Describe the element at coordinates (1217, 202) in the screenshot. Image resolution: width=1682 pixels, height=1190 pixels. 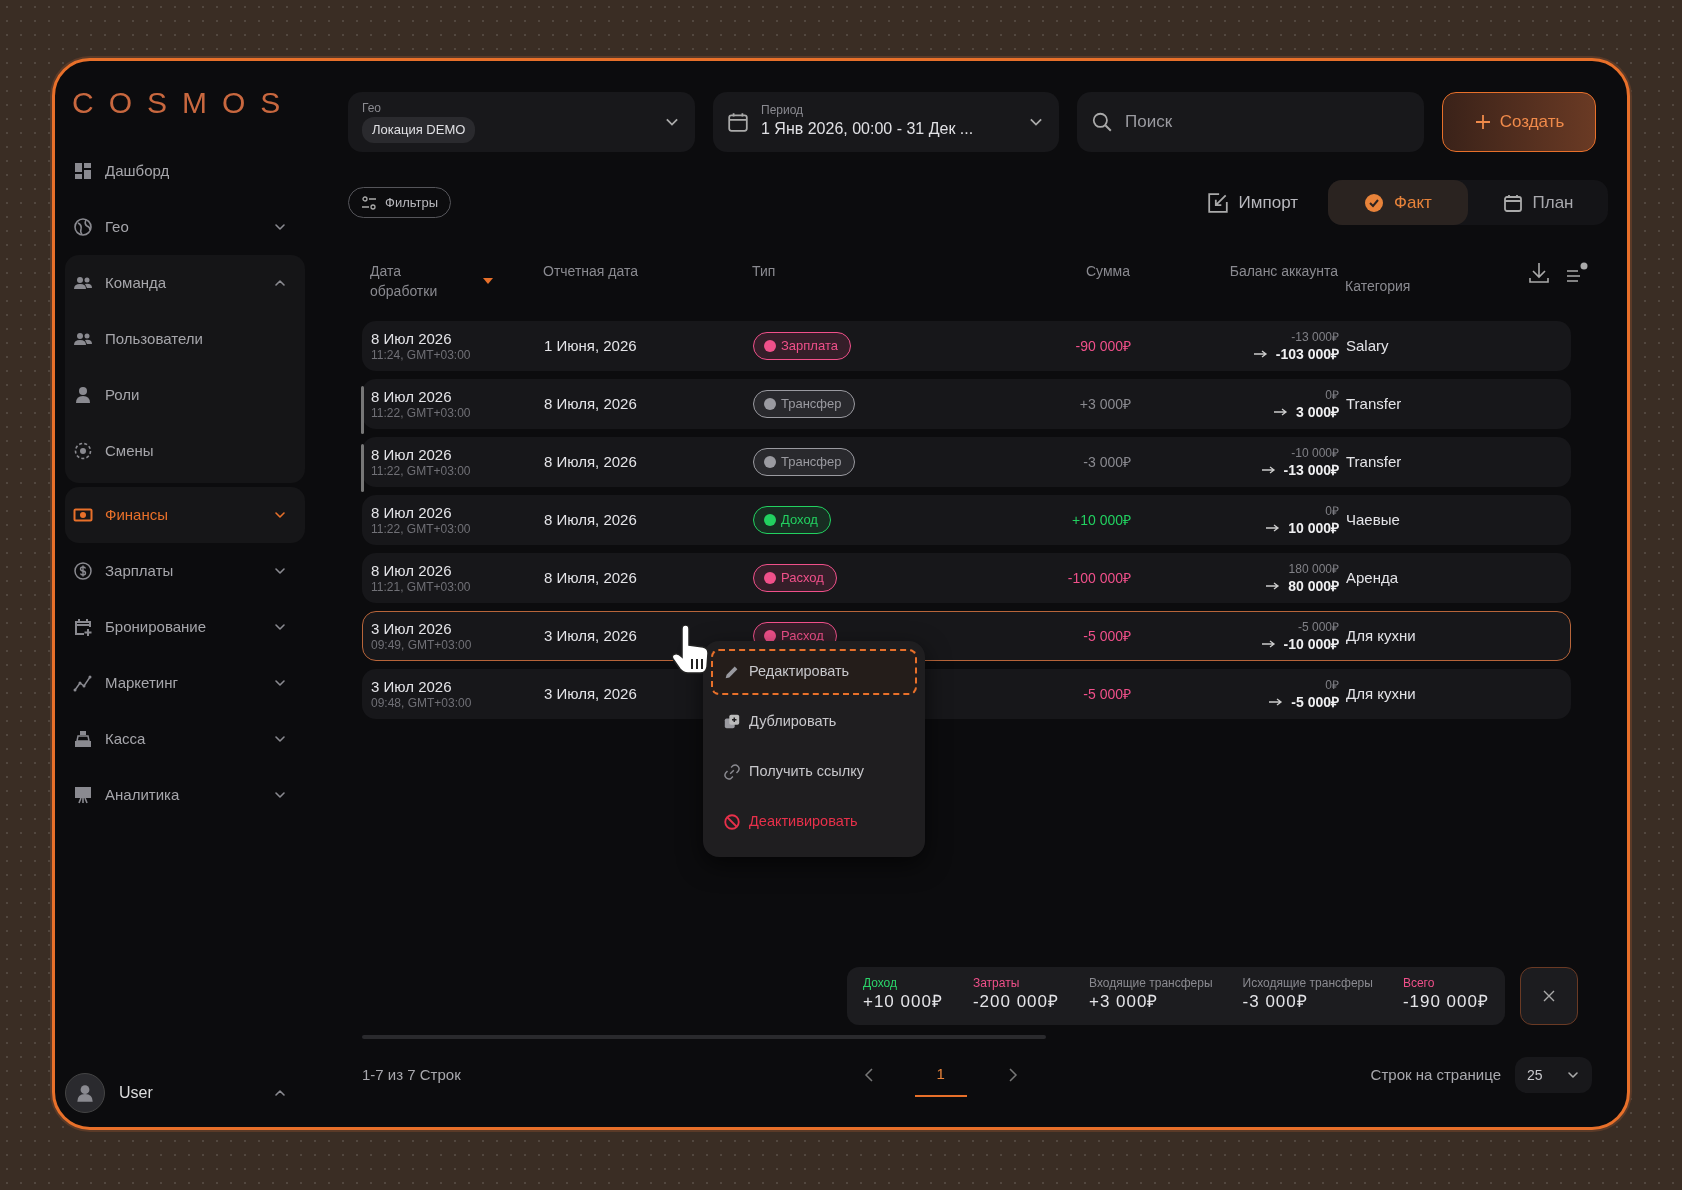
I see `import-icon` at that location.